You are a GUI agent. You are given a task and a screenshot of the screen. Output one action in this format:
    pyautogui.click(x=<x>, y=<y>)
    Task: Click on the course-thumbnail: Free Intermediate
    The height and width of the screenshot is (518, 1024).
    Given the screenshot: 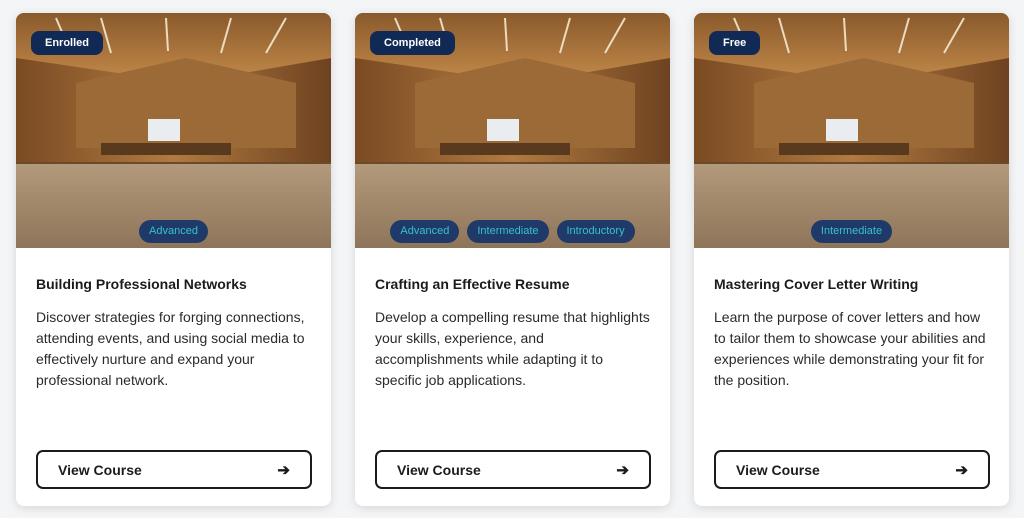 What is the action you would take?
    pyautogui.click(x=851, y=130)
    